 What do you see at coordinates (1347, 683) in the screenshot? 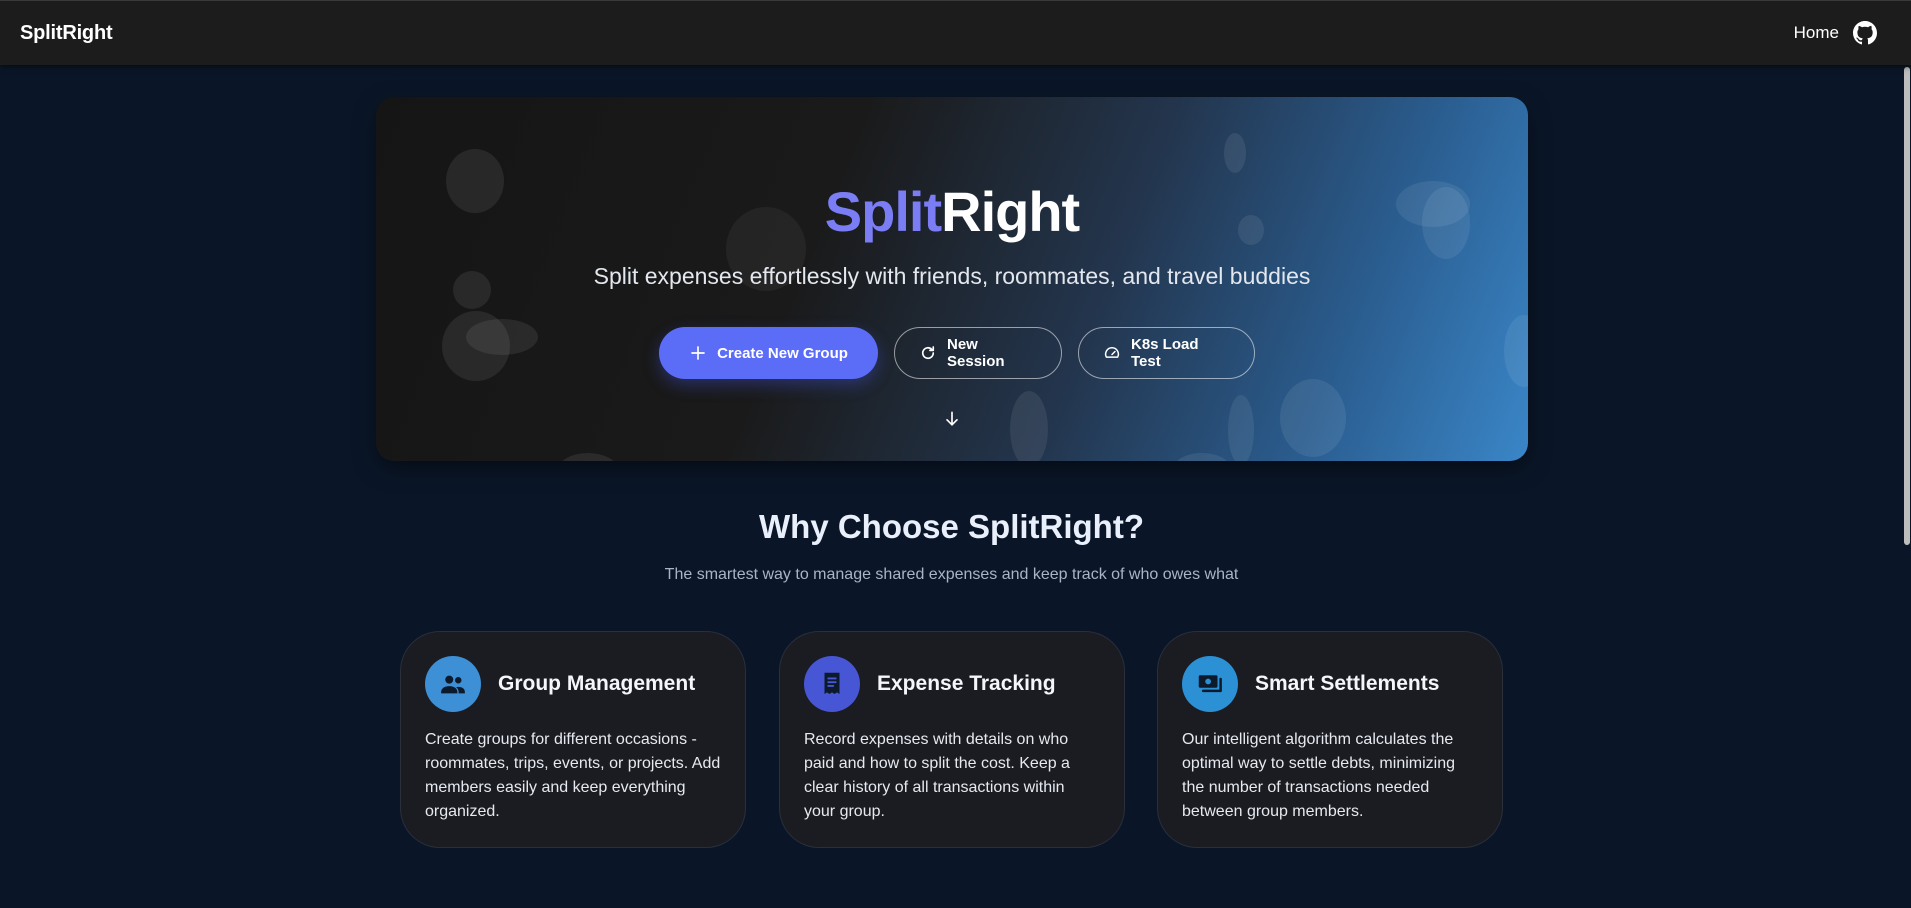
I see `card-title: Smart Settlements` at bounding box center [1347, 683].